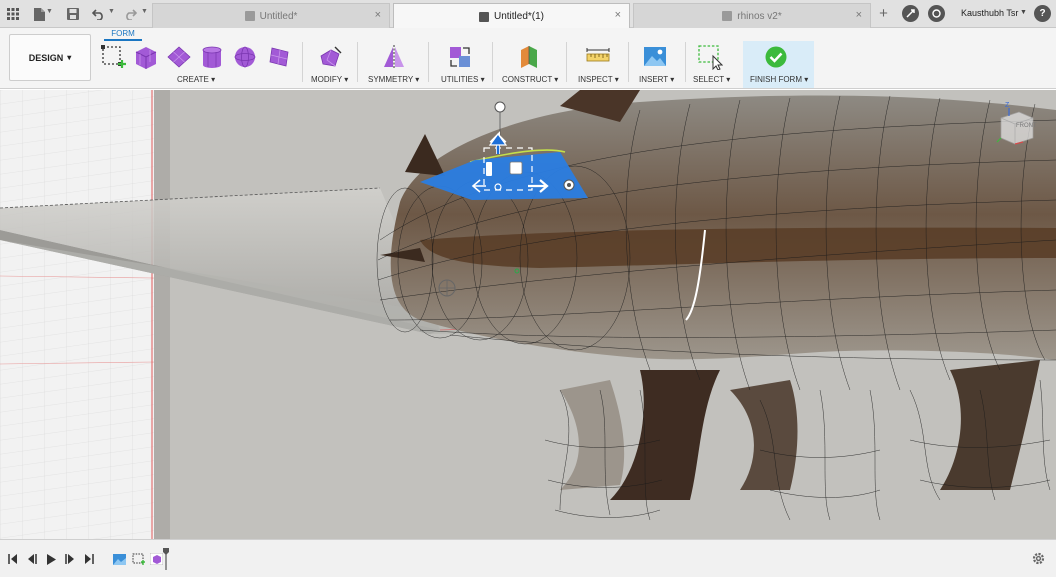  What do you see at coordinates (910, 13) in the screenshot?
I see `extensions-icon` at bounding box center [910, 13].